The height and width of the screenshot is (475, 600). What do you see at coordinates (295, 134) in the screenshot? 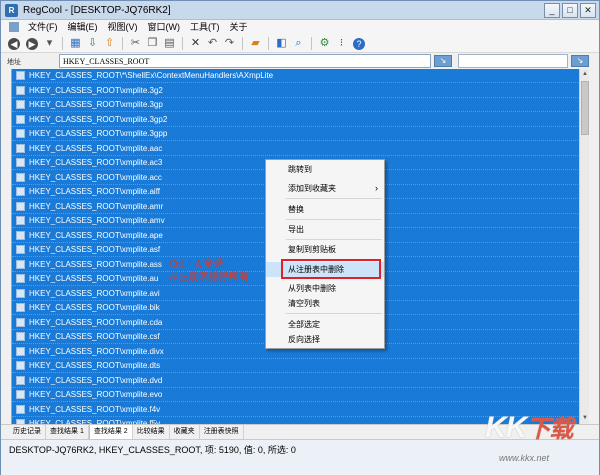
I see `list-item: HKEY_CLASSES_ROOT\xmplite.3gpp` at bounding box center [295, 134].